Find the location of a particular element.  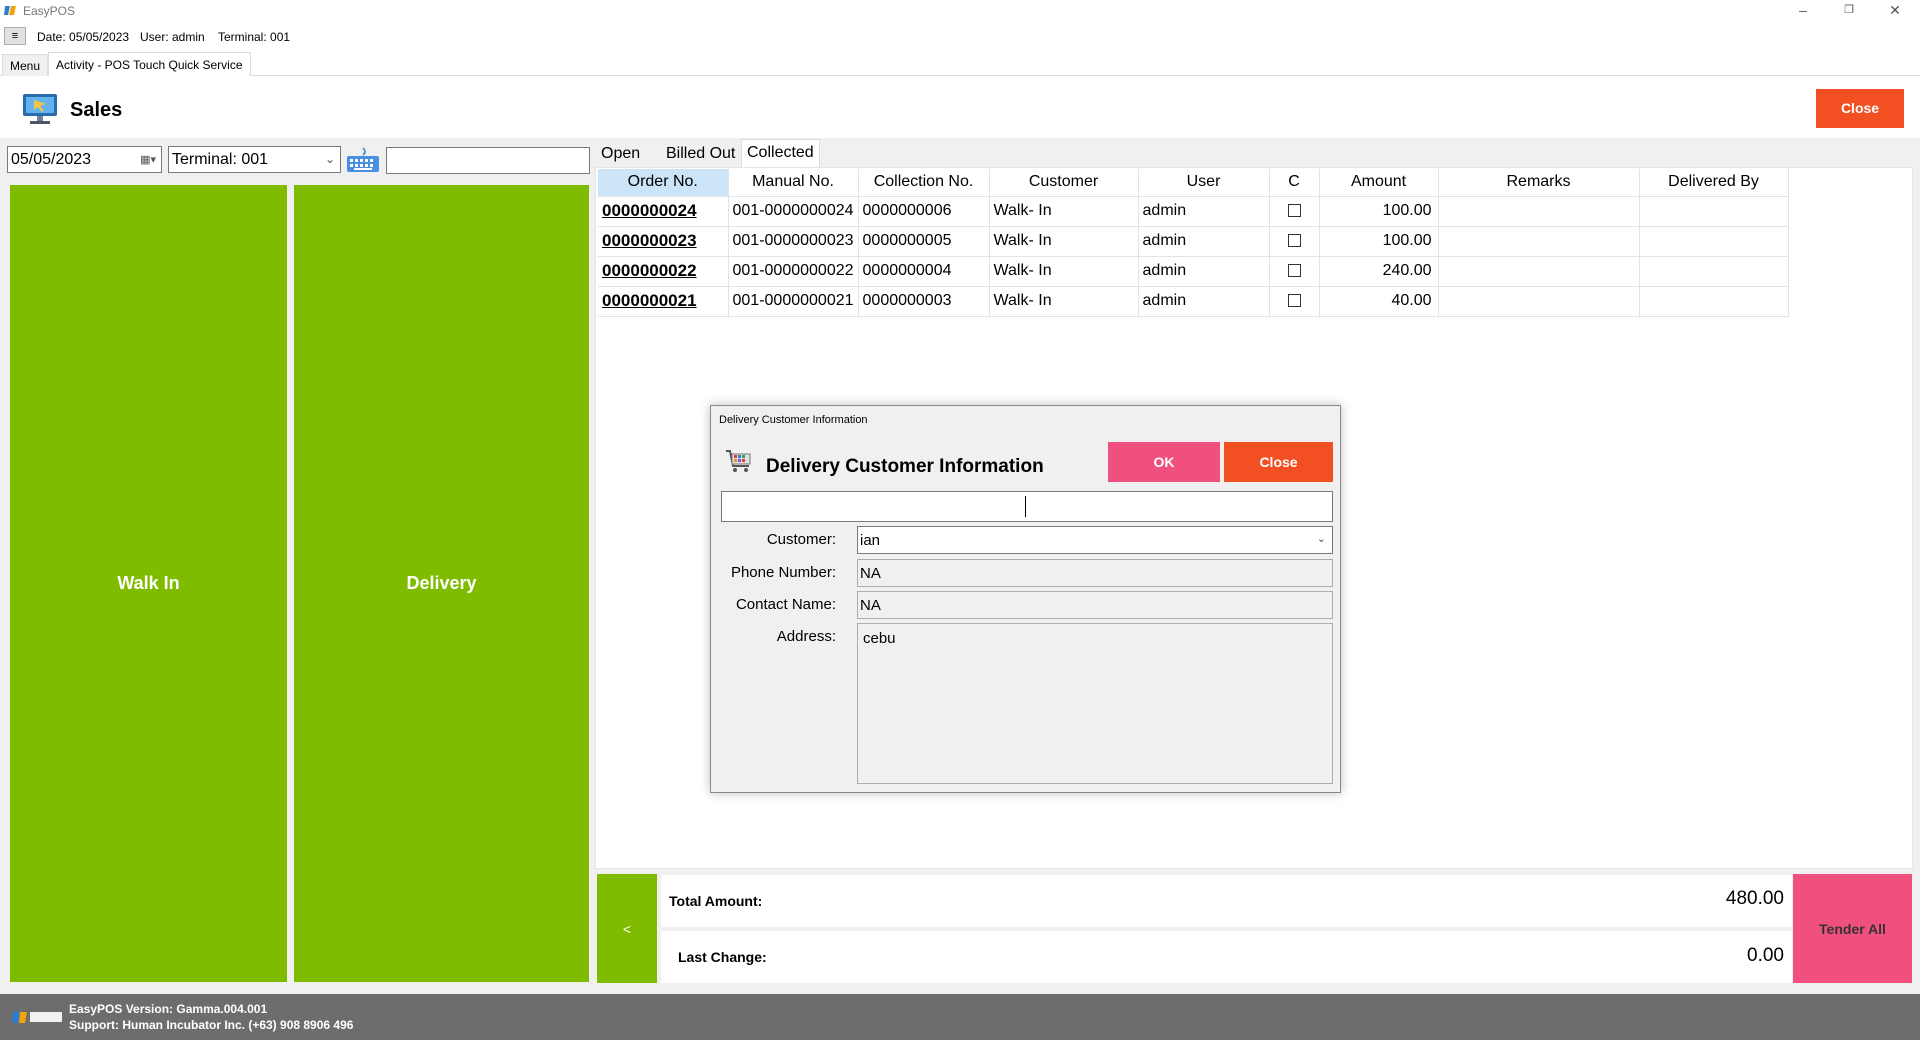

walk-in-button: Walk In is located at coordinates (148, 583).